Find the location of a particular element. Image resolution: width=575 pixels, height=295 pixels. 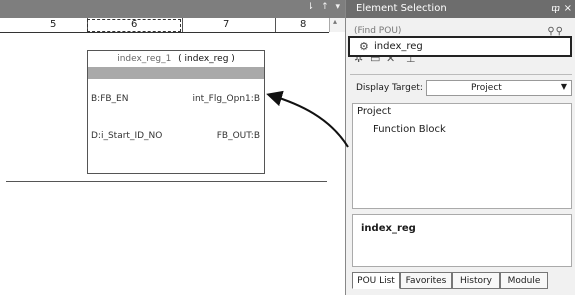

tree-item-index-reg: ⚙ index_reg is located at coordinates (460, 46).